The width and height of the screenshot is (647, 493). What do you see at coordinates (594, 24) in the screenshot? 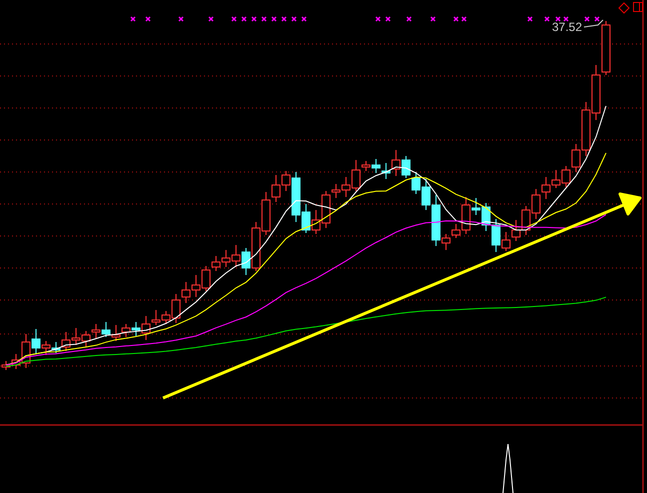
I see `pointer-line` at bounding box center [594, 24].